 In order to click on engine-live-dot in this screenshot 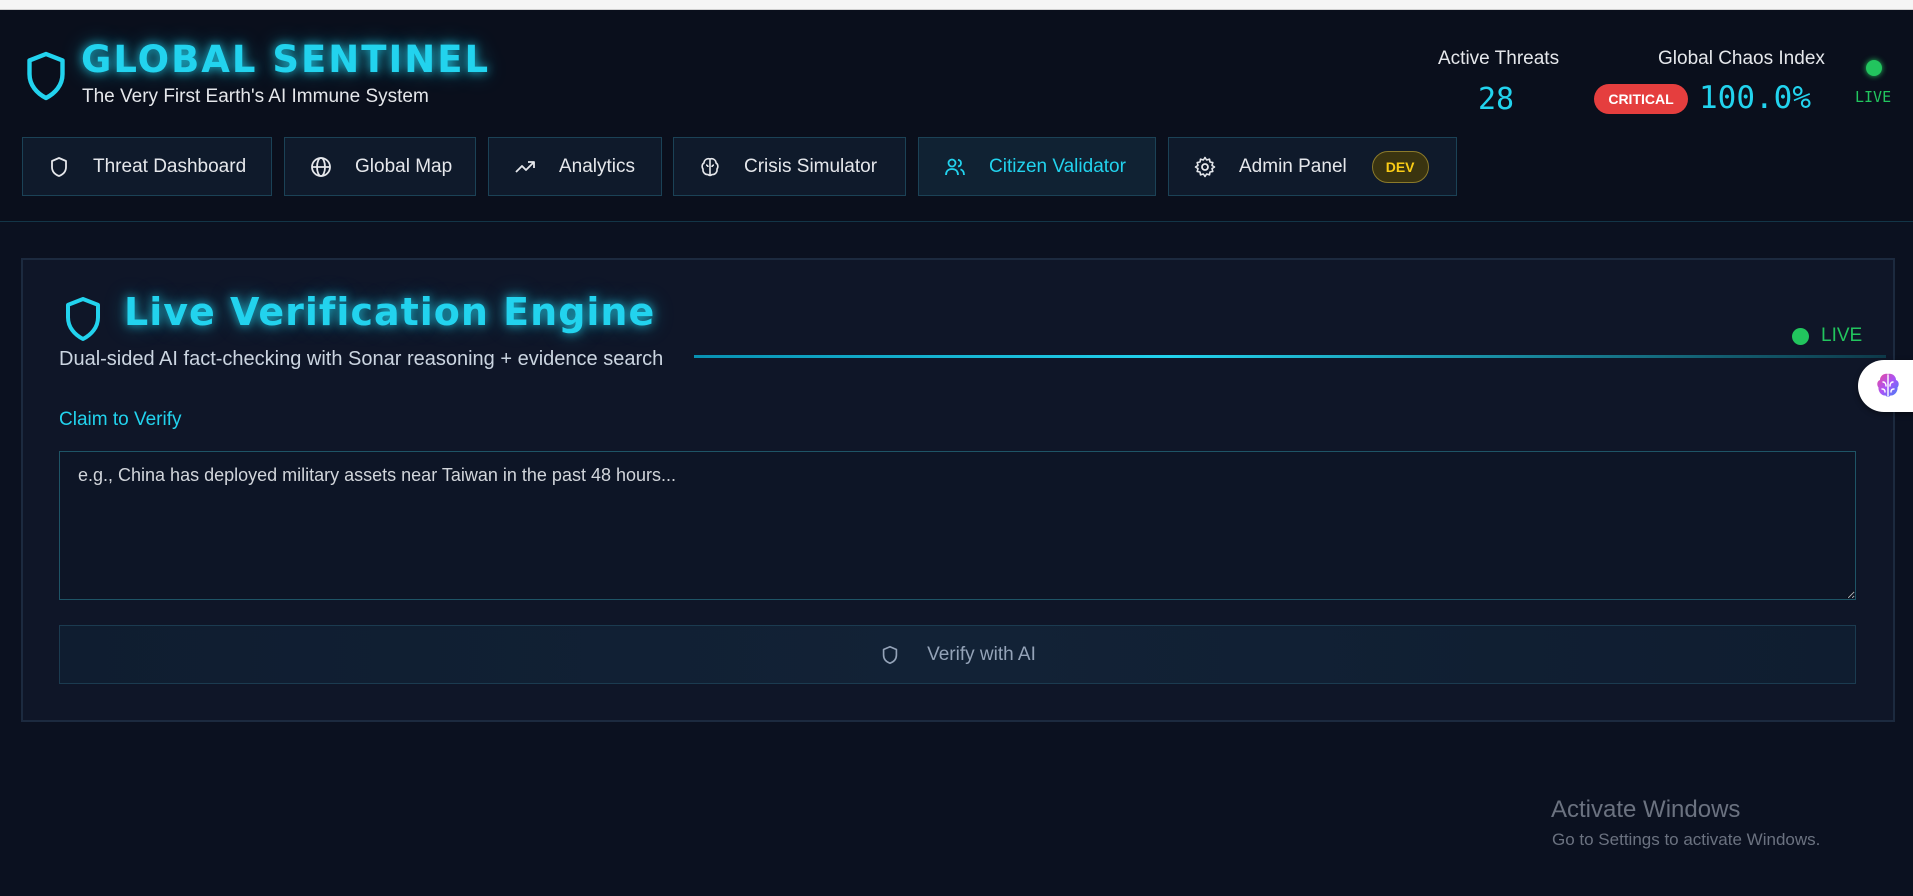, I will do `click(1800, 336)`.